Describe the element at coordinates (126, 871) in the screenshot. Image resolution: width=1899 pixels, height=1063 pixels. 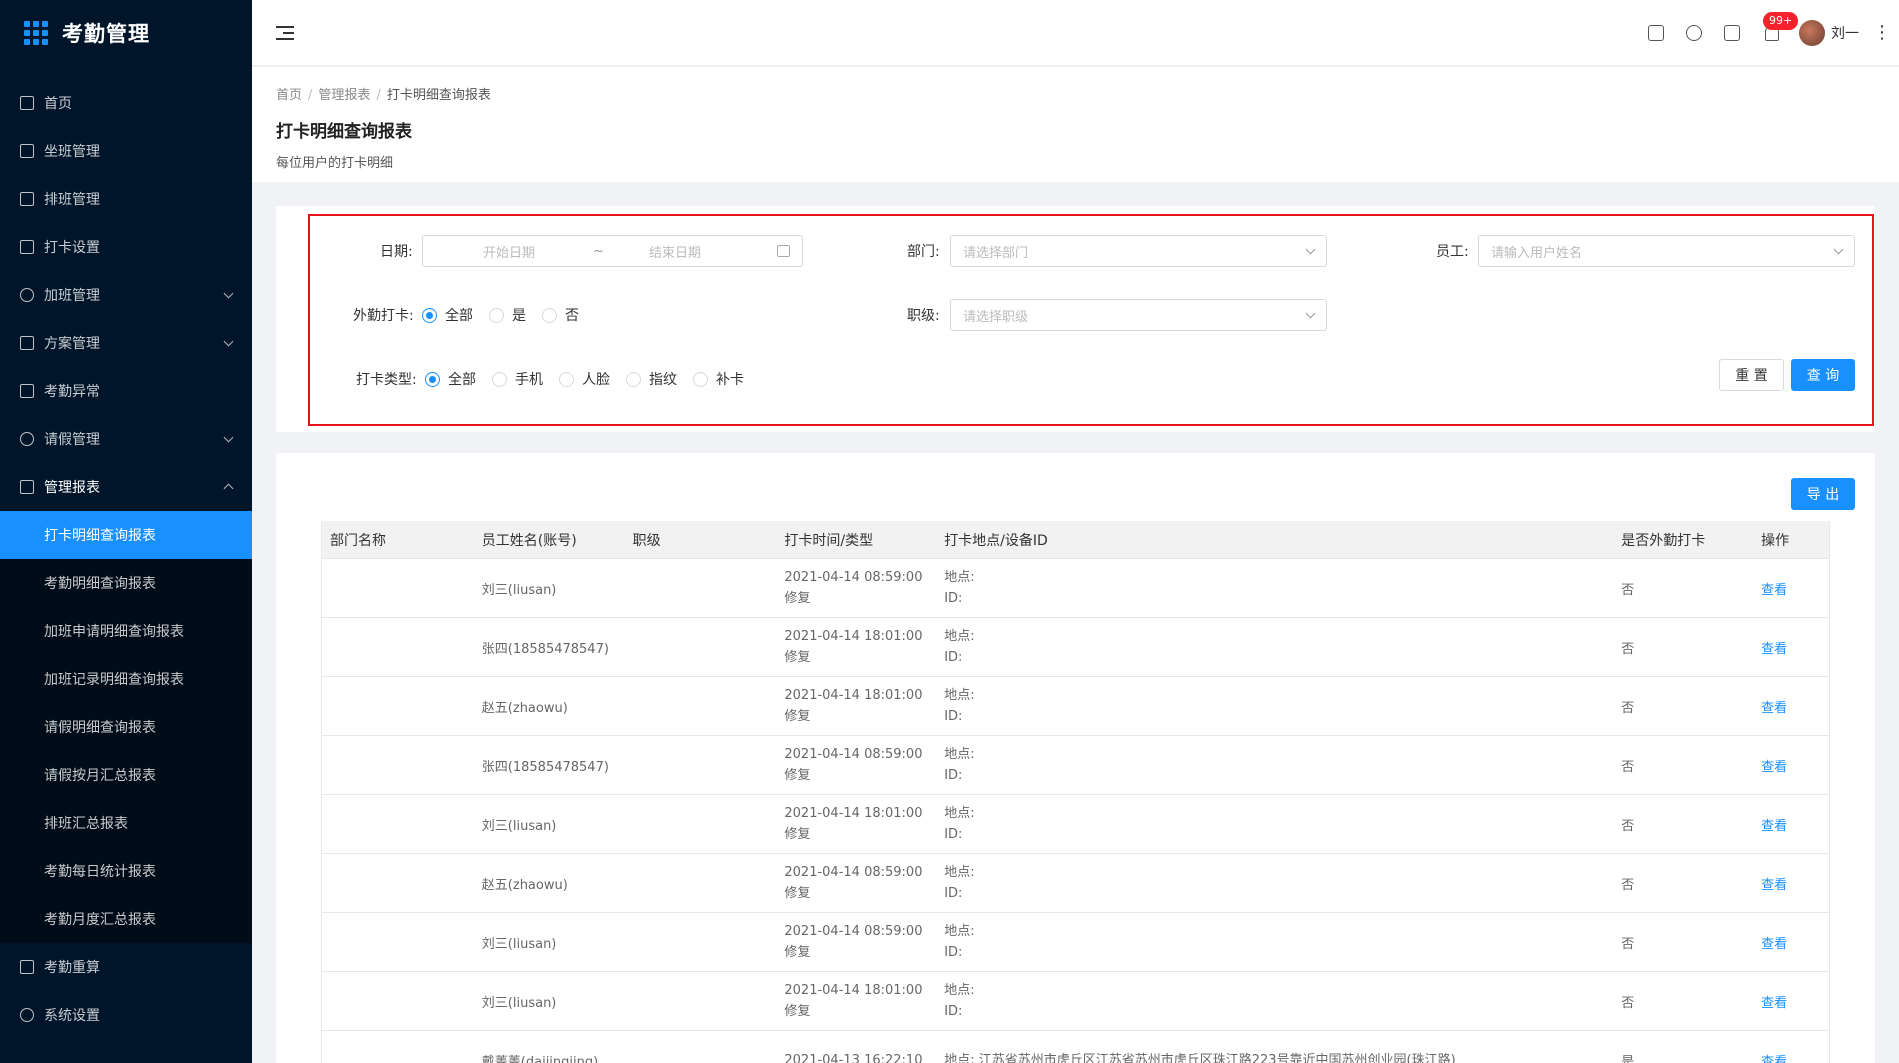
I see `submenu-item-daily-stats: 考勤每日统计报表` at that location.